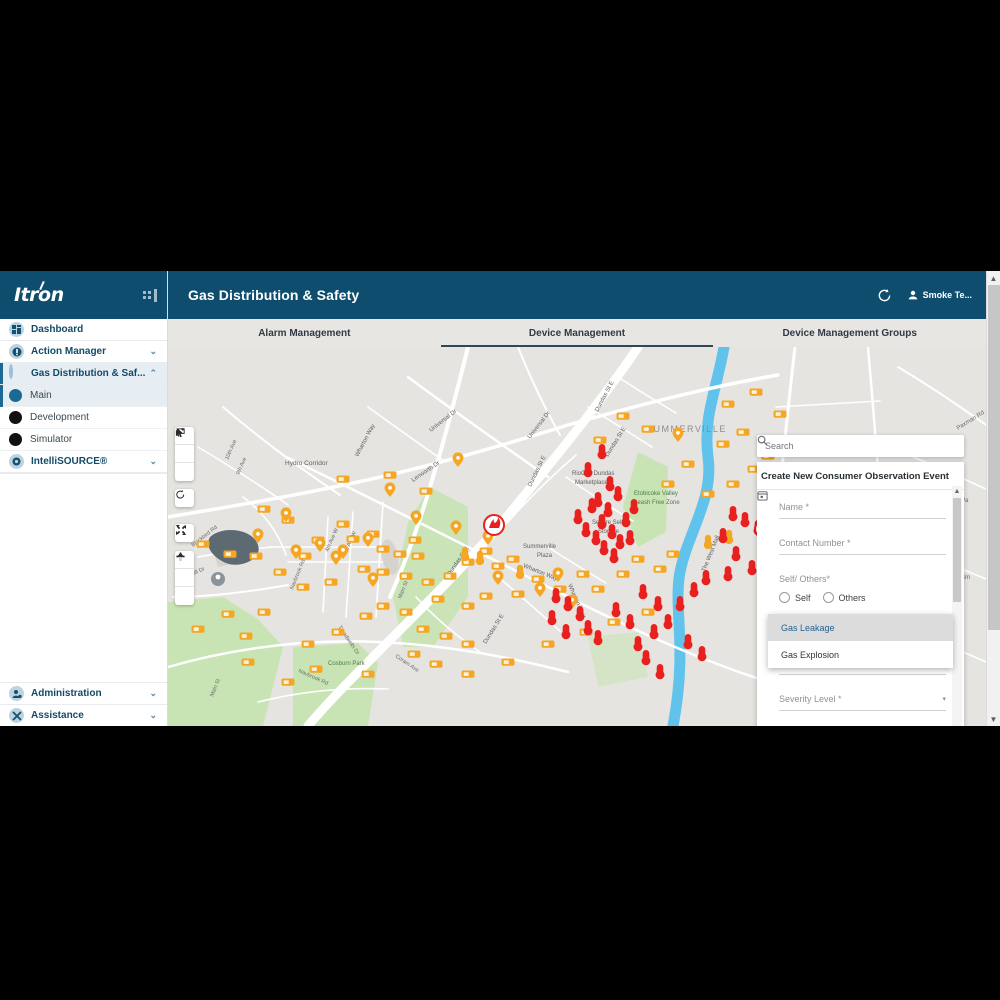 This screenshot has height=1000, width=1000. I want to click on radio-others: Others, so click(844, 597).